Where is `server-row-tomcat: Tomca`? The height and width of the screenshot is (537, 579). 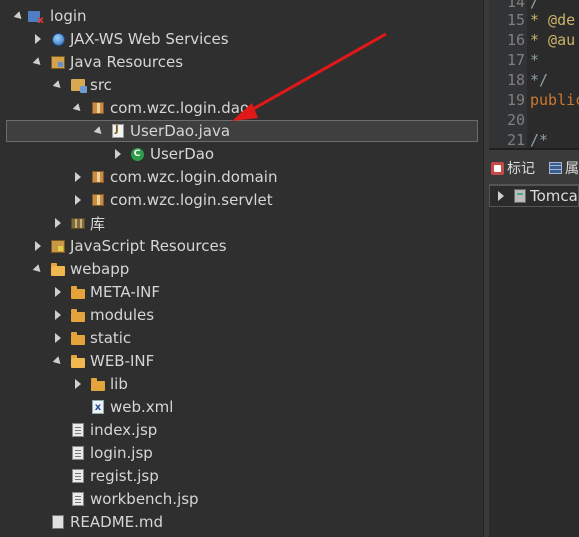 server-row-tomcat: Tomca is located at coordinates (534, 196).